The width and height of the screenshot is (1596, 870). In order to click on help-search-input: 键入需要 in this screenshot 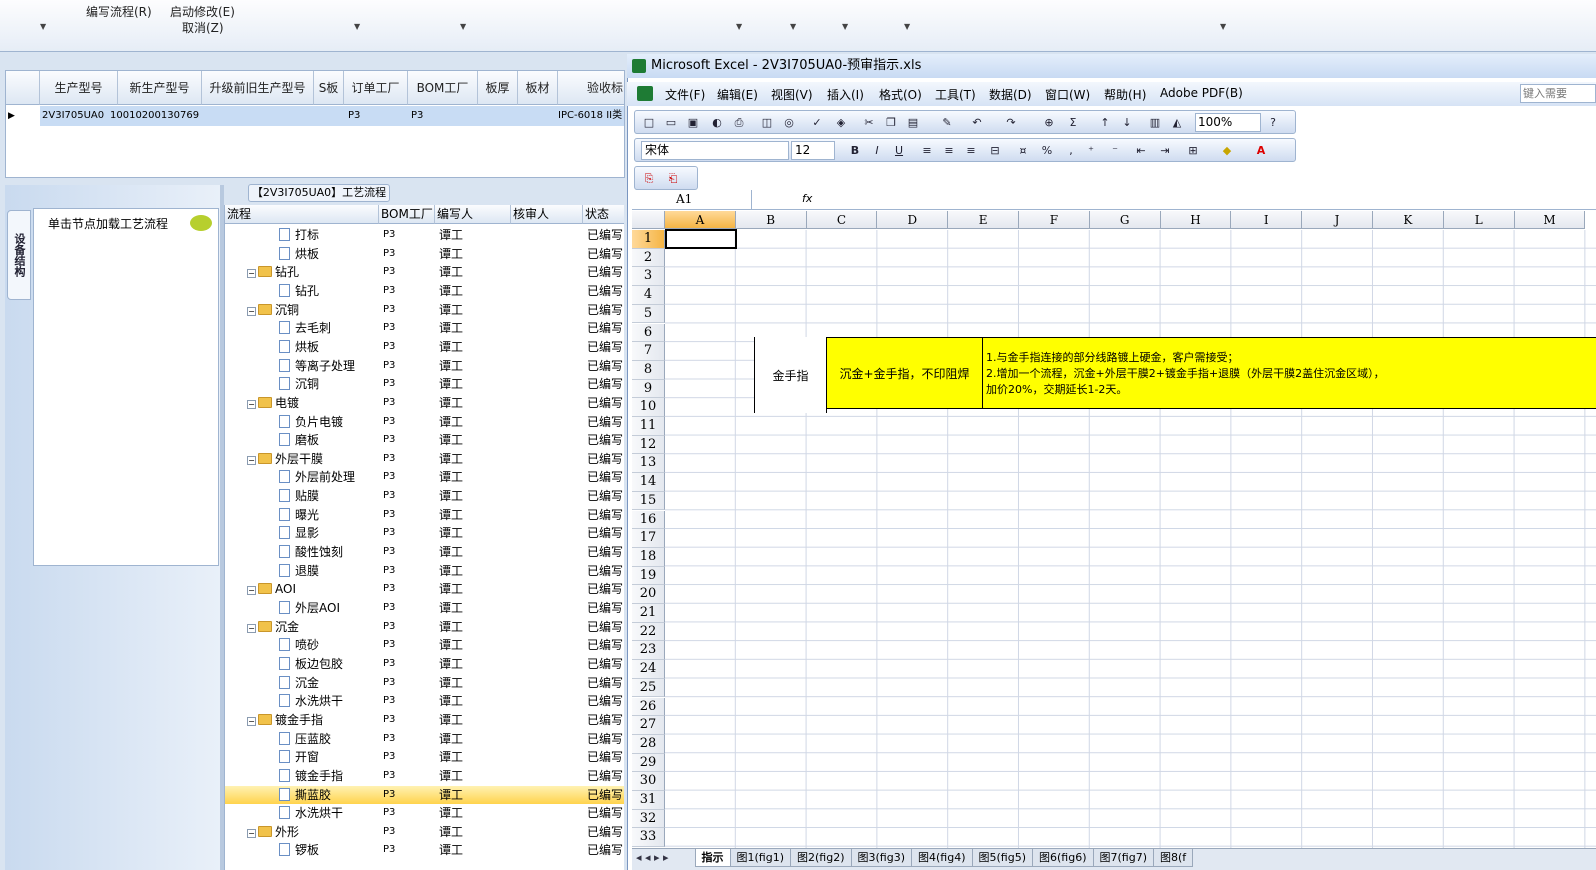, I will do `click(1558, 93)`.